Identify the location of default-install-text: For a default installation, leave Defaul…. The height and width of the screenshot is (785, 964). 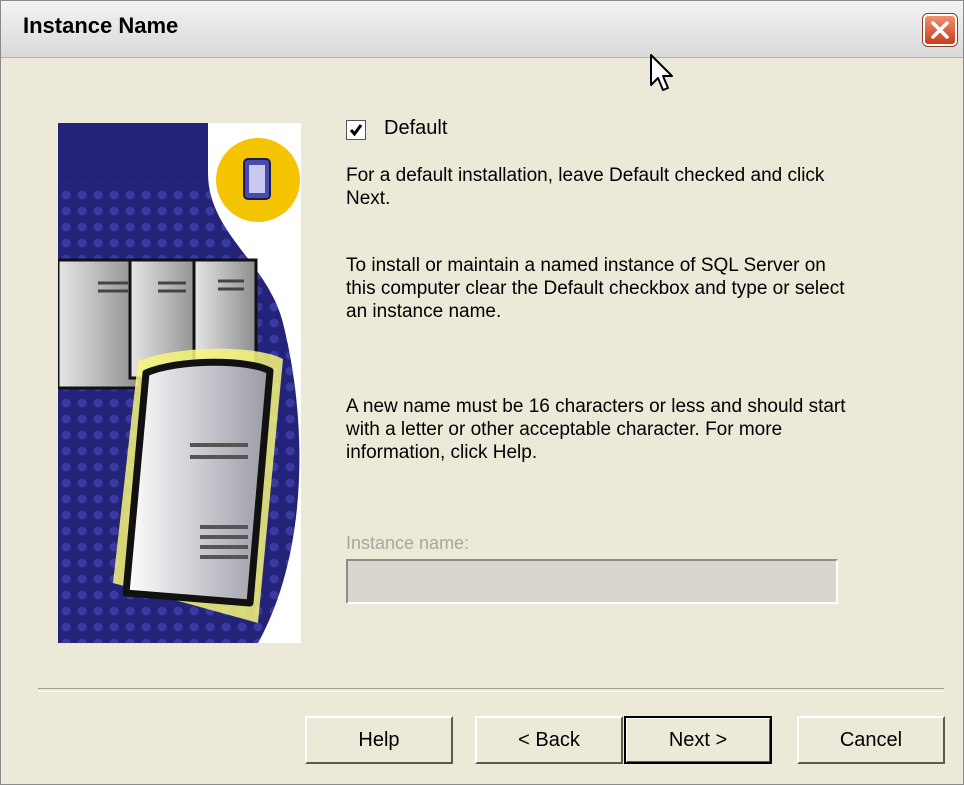
(585, 187).